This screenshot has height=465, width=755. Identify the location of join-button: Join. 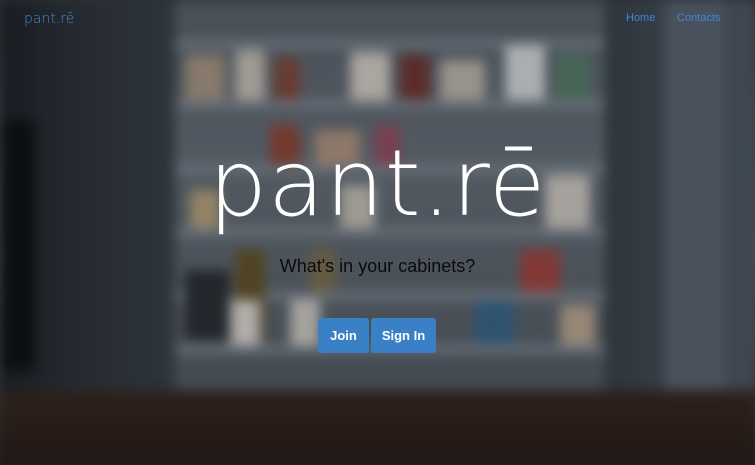
(343, 335).